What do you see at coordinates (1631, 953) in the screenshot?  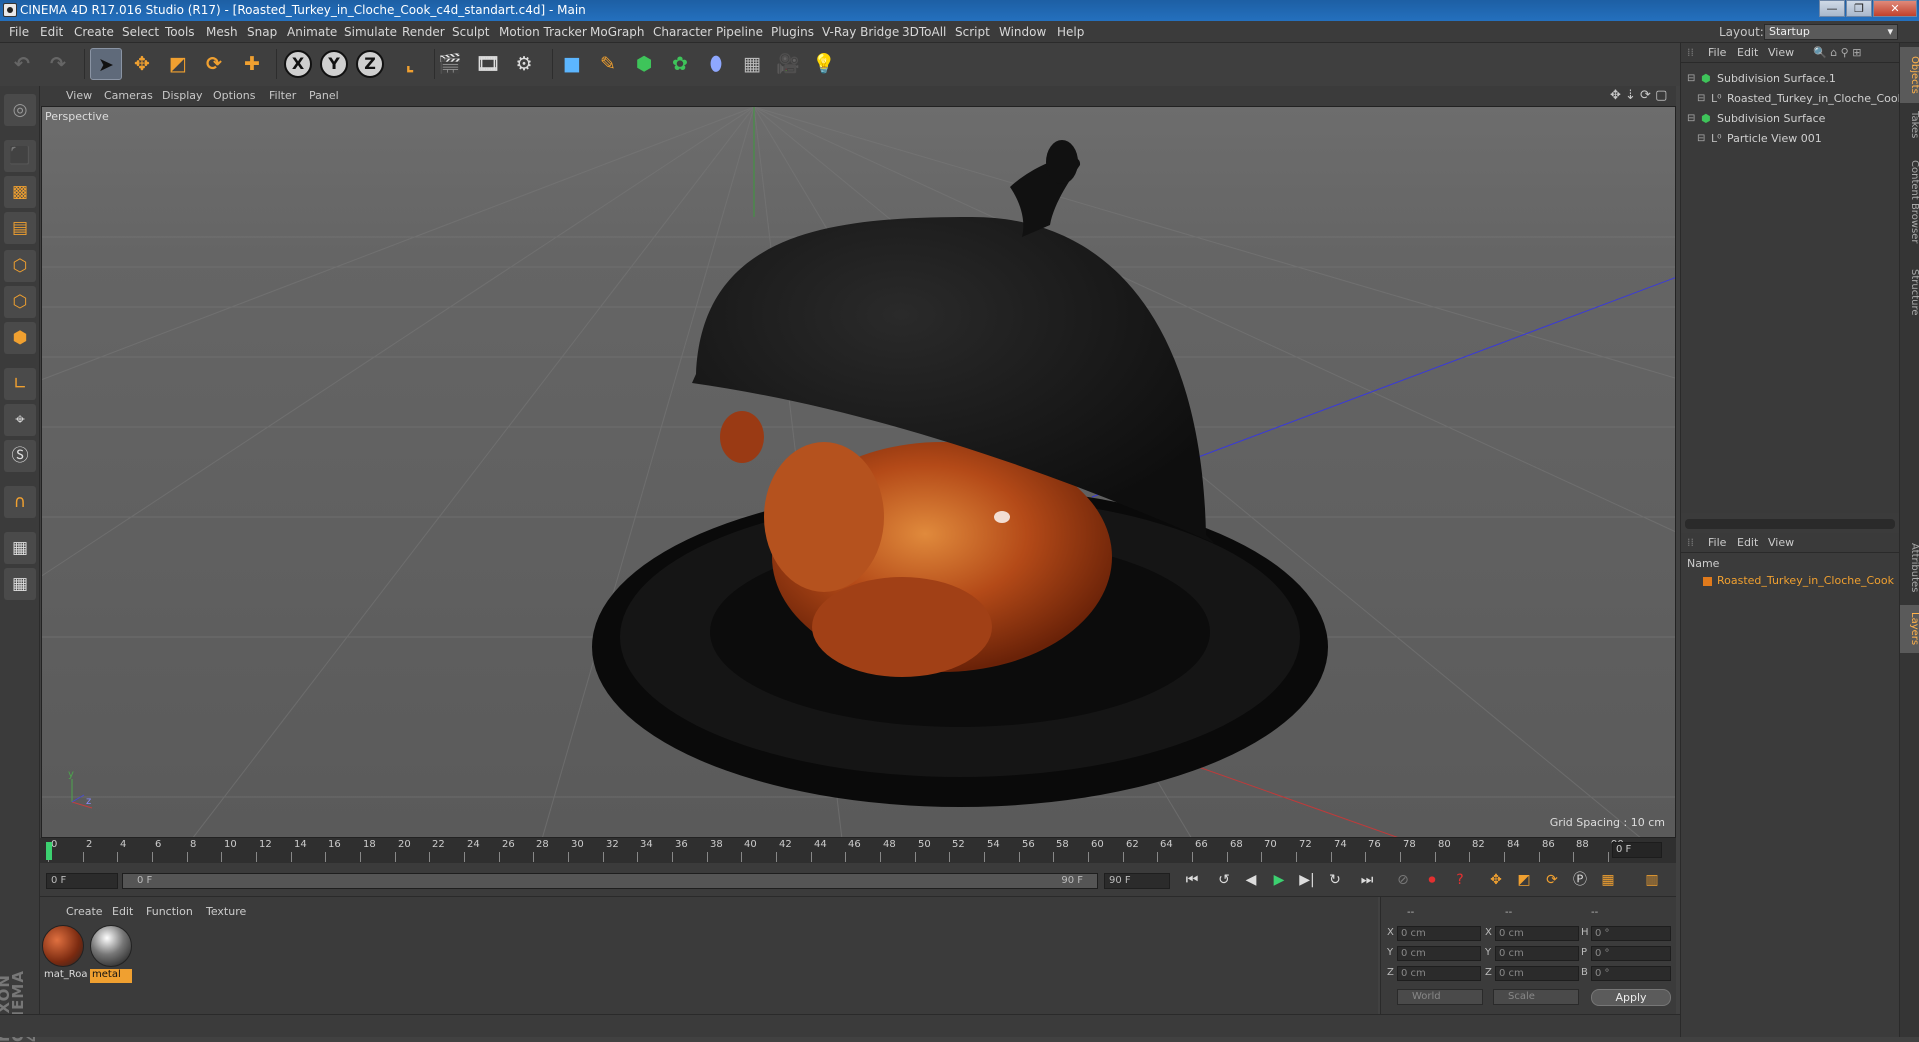 I see `rotation-p-field: 0 °` at bounding box center [1631, 953].